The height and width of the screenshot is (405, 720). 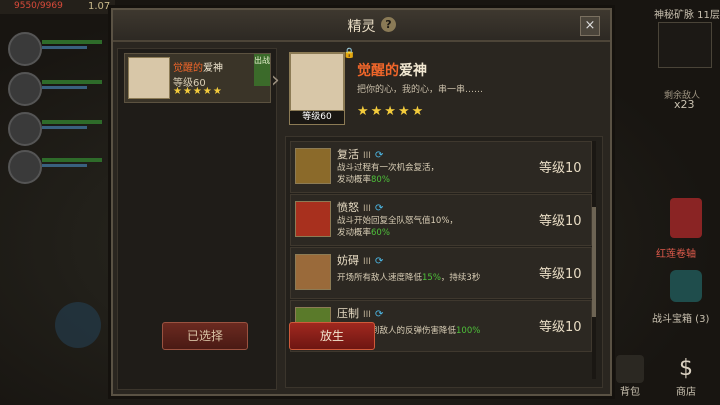 What do you see at coordinates (594, 262) in the screenshot?
I see `scrollbar-thumb` at bounding box center [594, 262].